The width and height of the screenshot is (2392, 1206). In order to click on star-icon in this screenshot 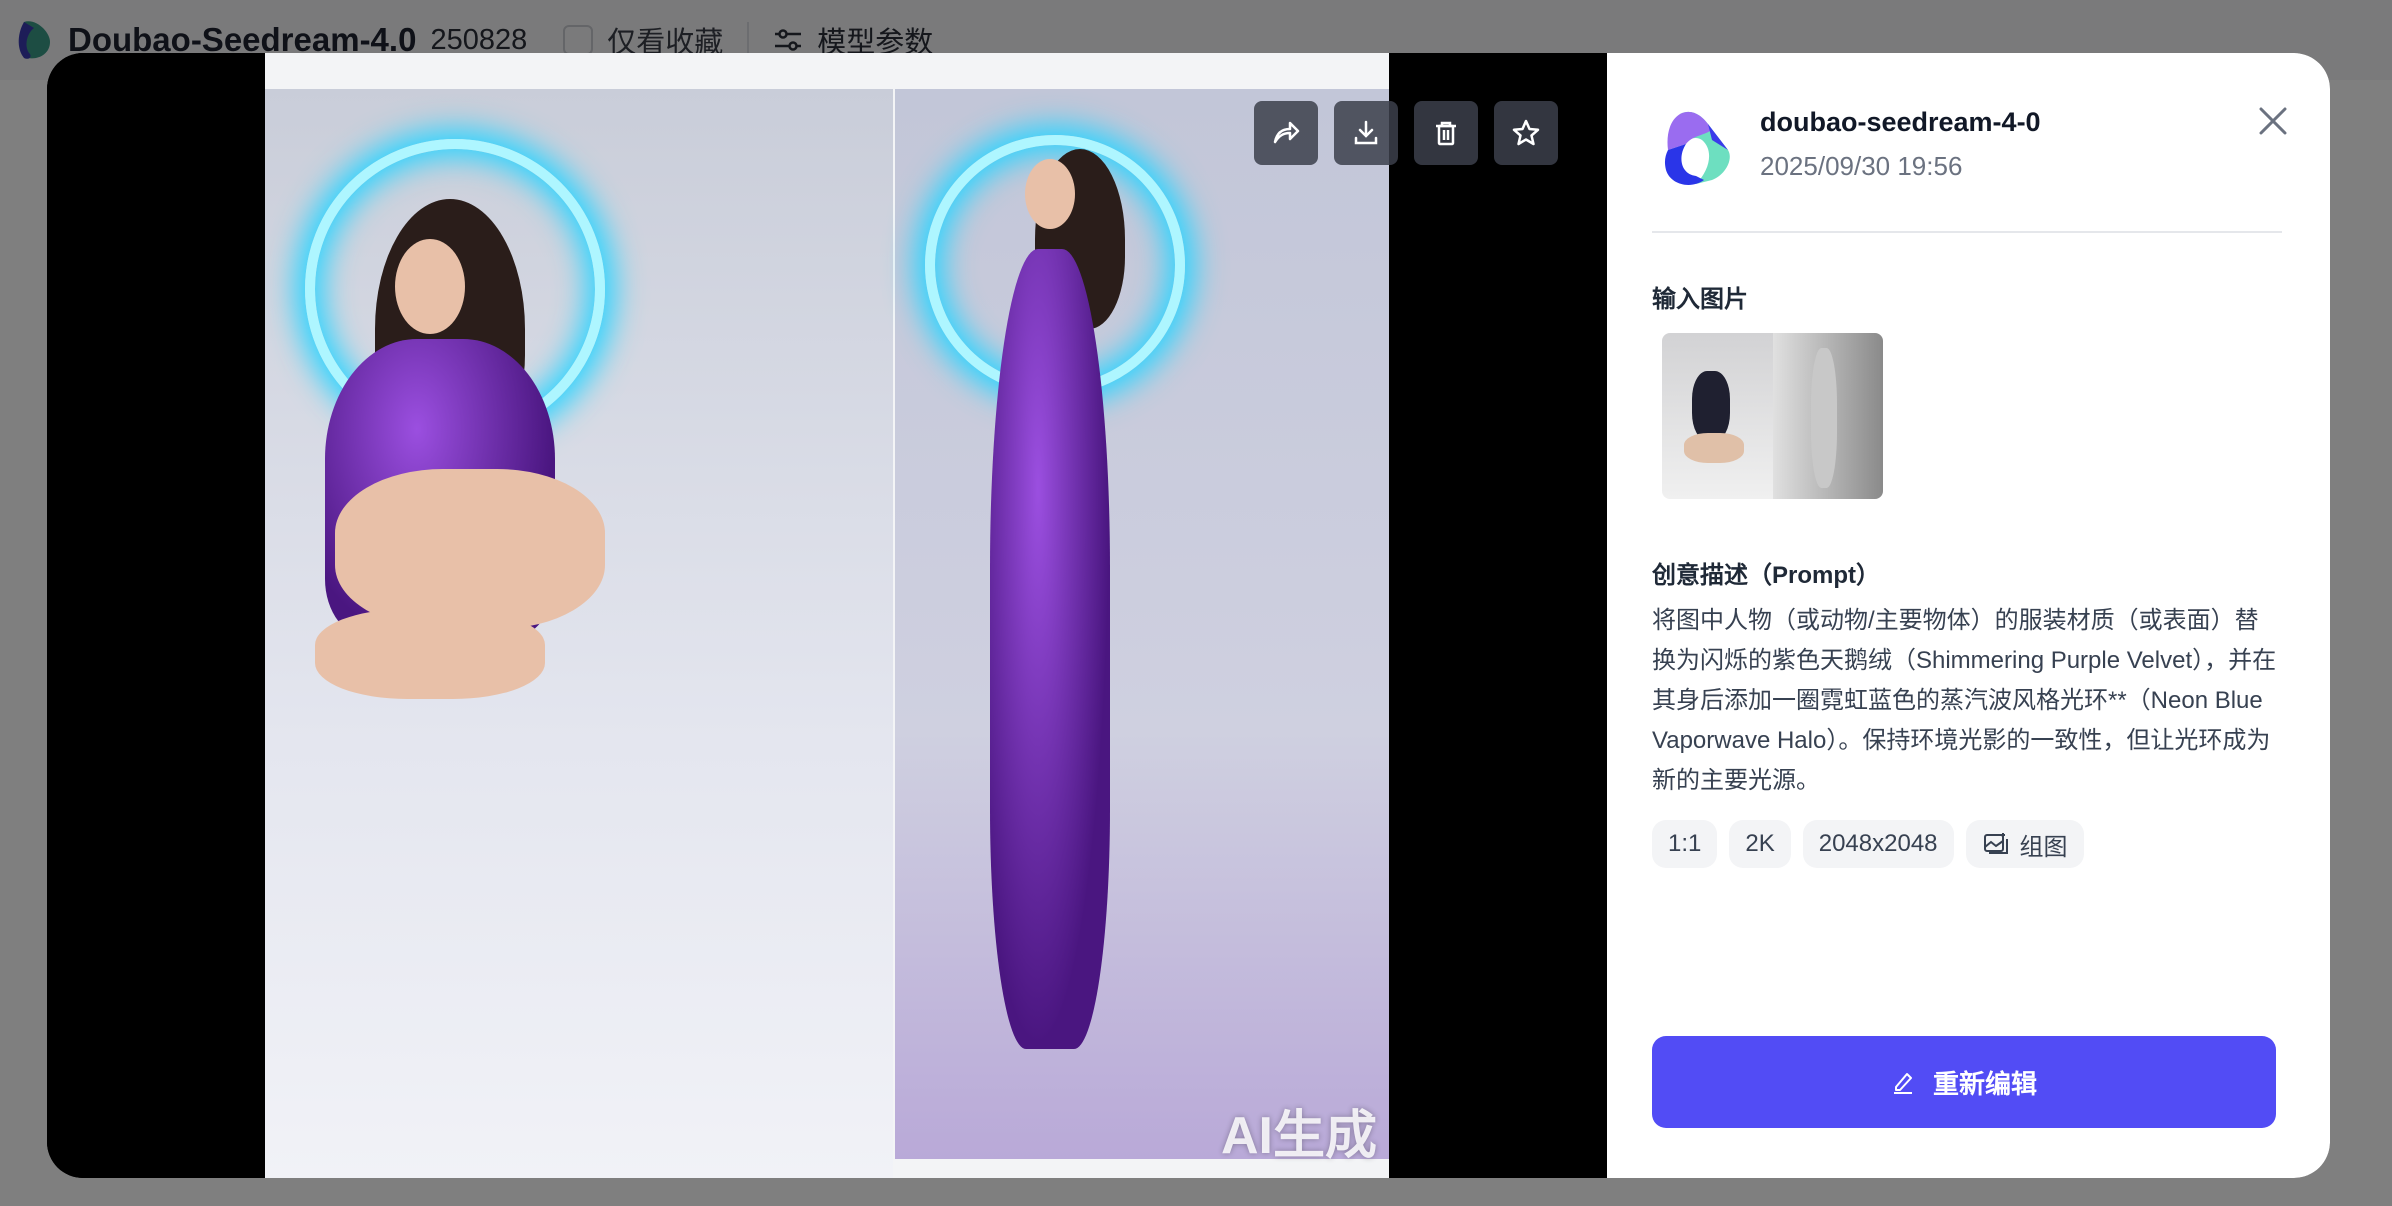, I will do `click(1526, 132)`.